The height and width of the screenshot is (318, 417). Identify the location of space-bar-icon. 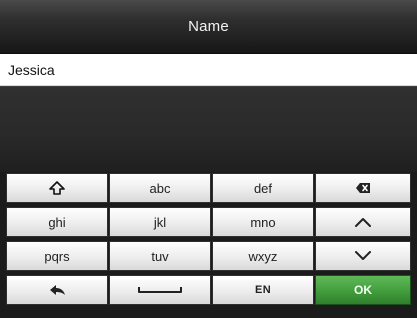
(160, 290).